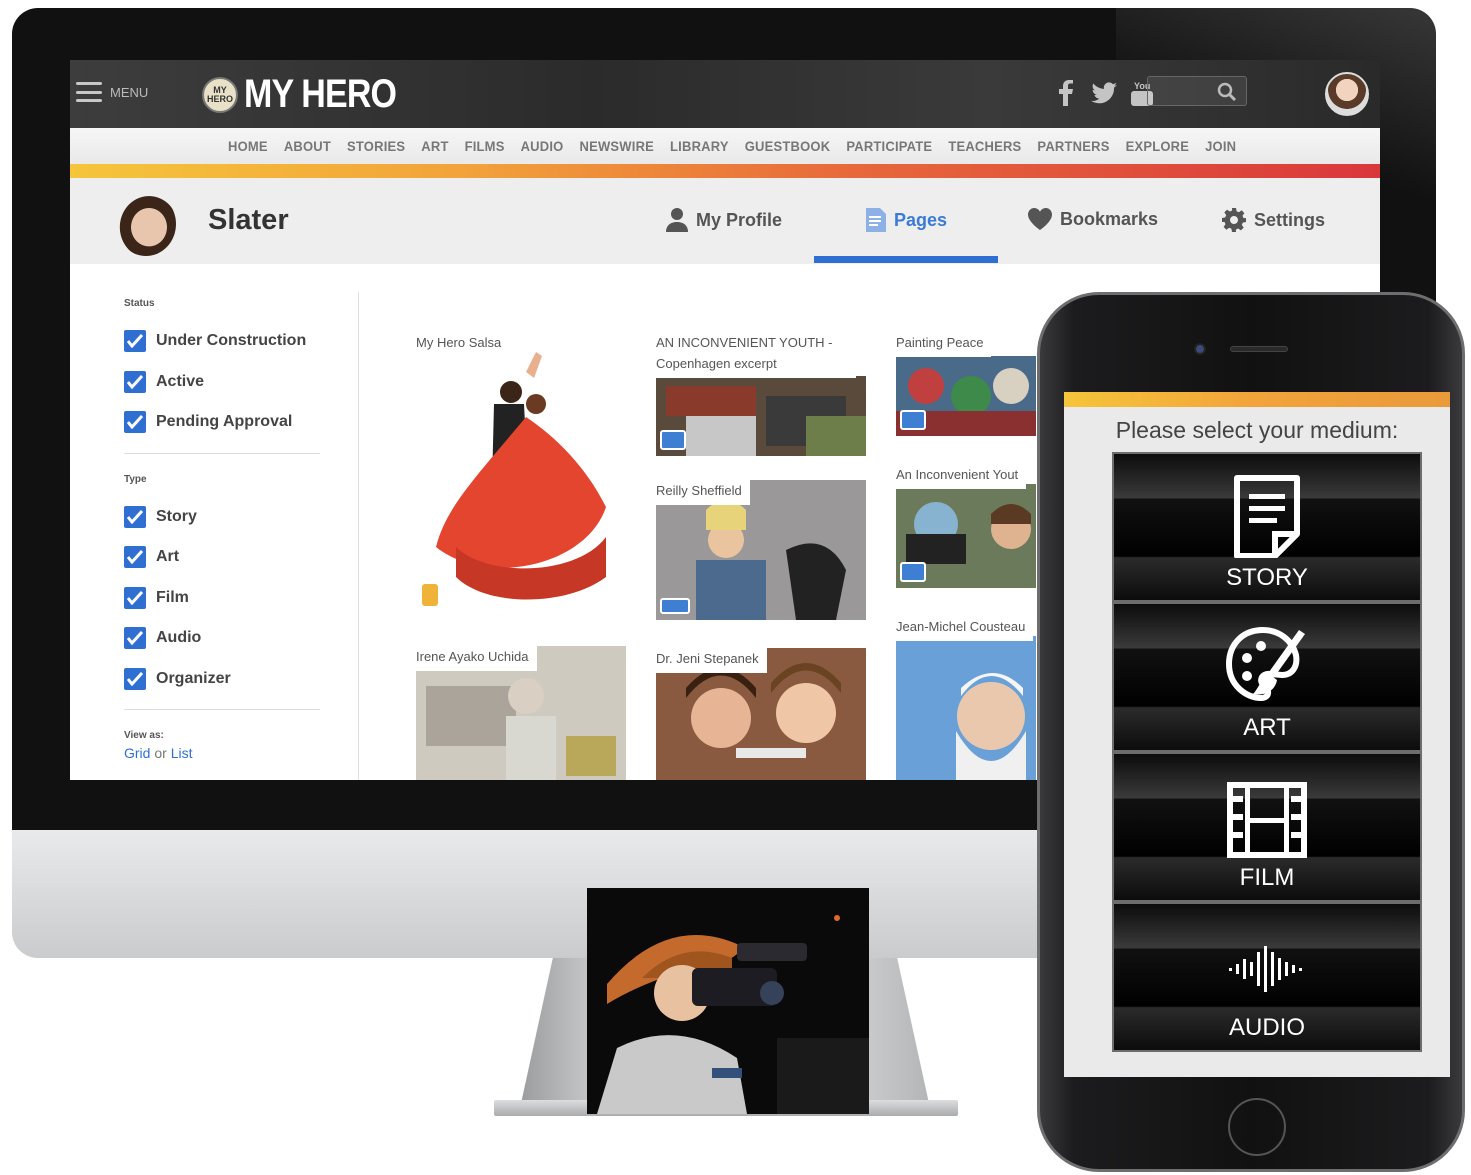  I want to click on card-title: Irene Ayako Uchida, so click(476, 658).